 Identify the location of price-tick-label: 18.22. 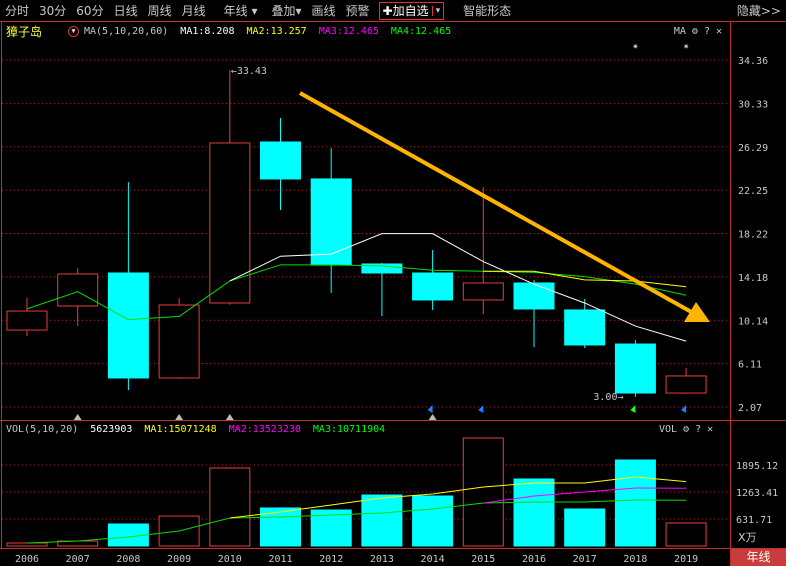
(753, 235).